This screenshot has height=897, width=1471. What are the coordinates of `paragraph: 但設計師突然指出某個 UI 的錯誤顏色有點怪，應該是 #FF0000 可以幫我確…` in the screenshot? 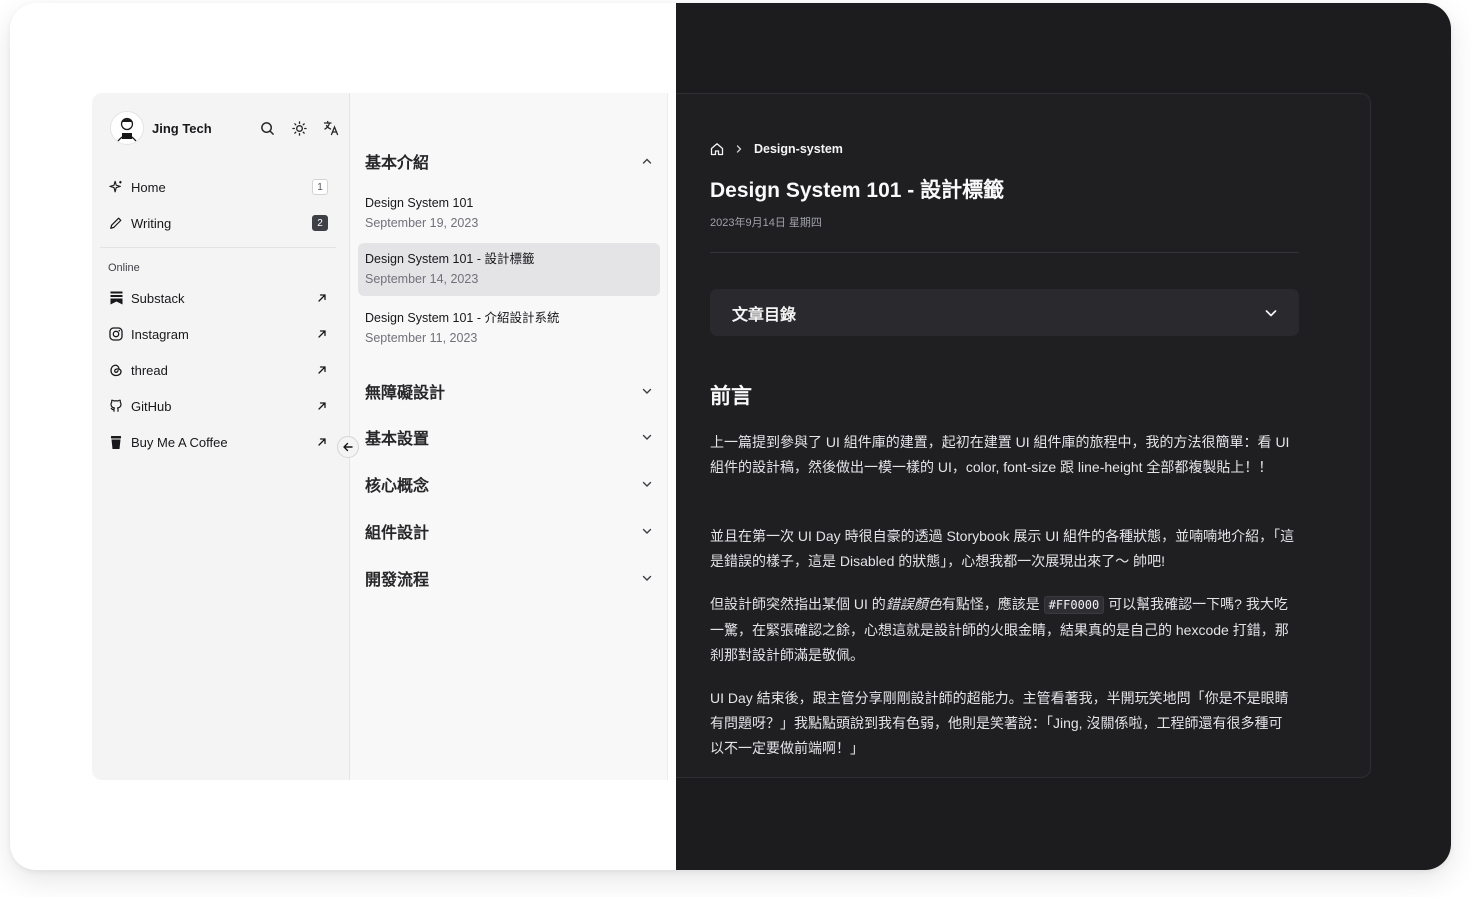 It's located at (1003, 630).